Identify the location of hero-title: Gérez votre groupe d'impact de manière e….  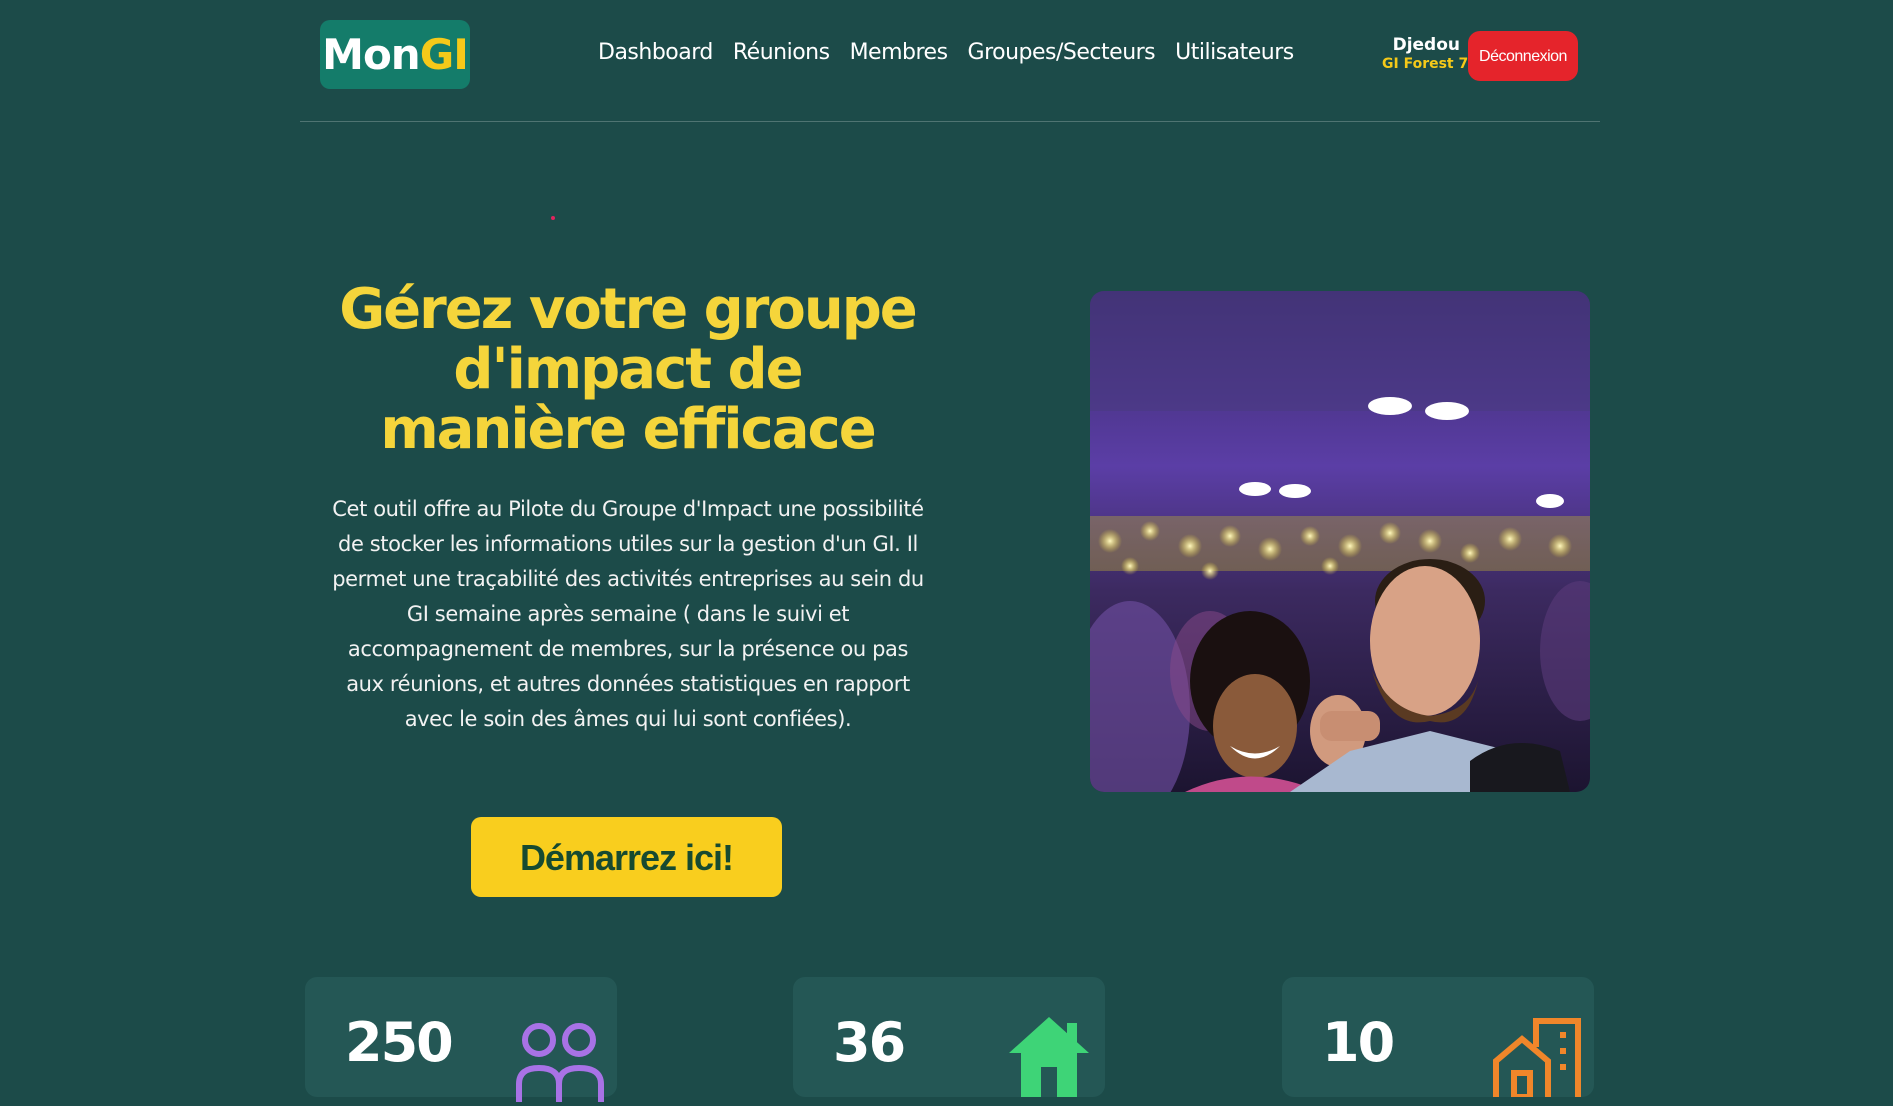
(628, 369).